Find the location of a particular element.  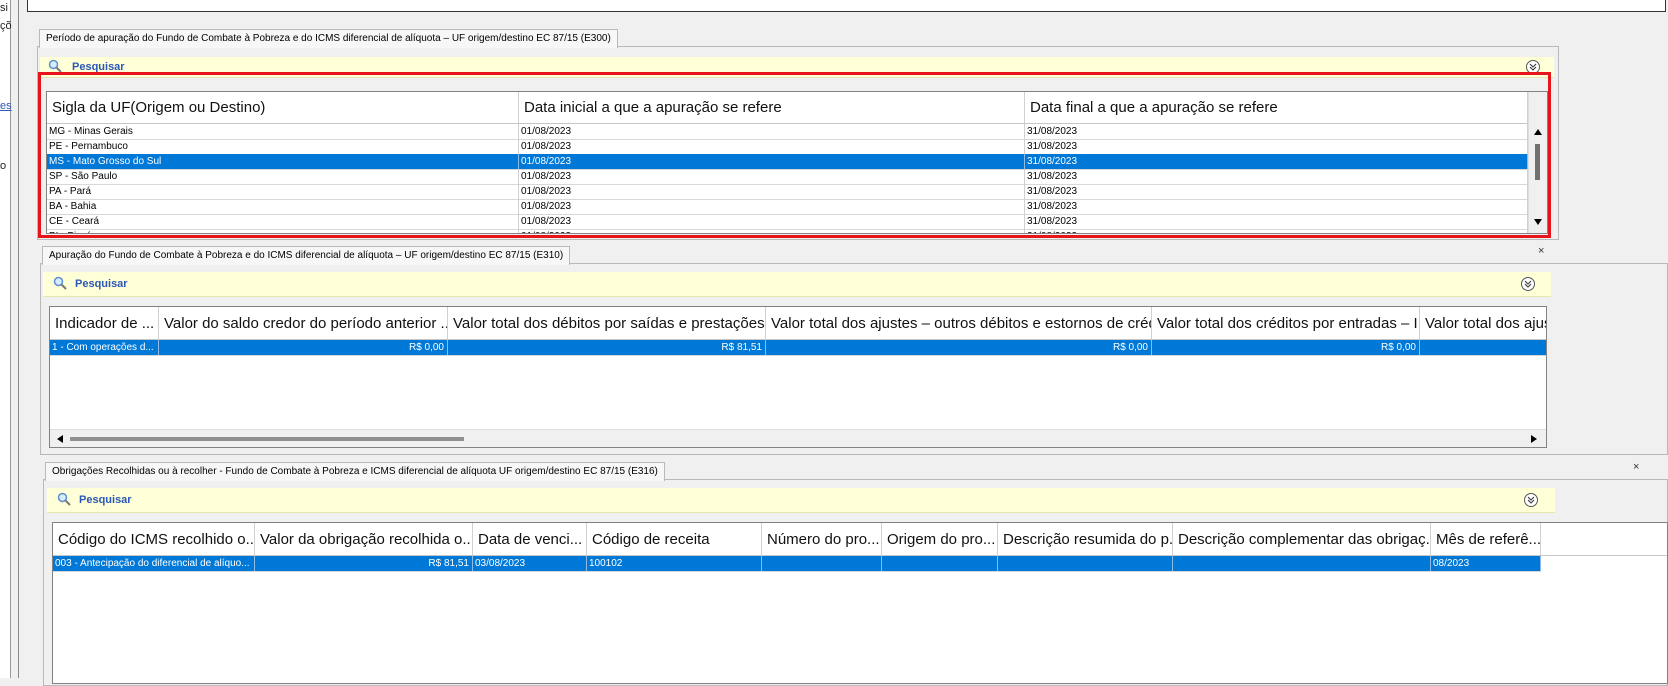

table-row: PE - Pernambuco 01/08/2023 31/08/2023 is located at coordinates (787, 147).